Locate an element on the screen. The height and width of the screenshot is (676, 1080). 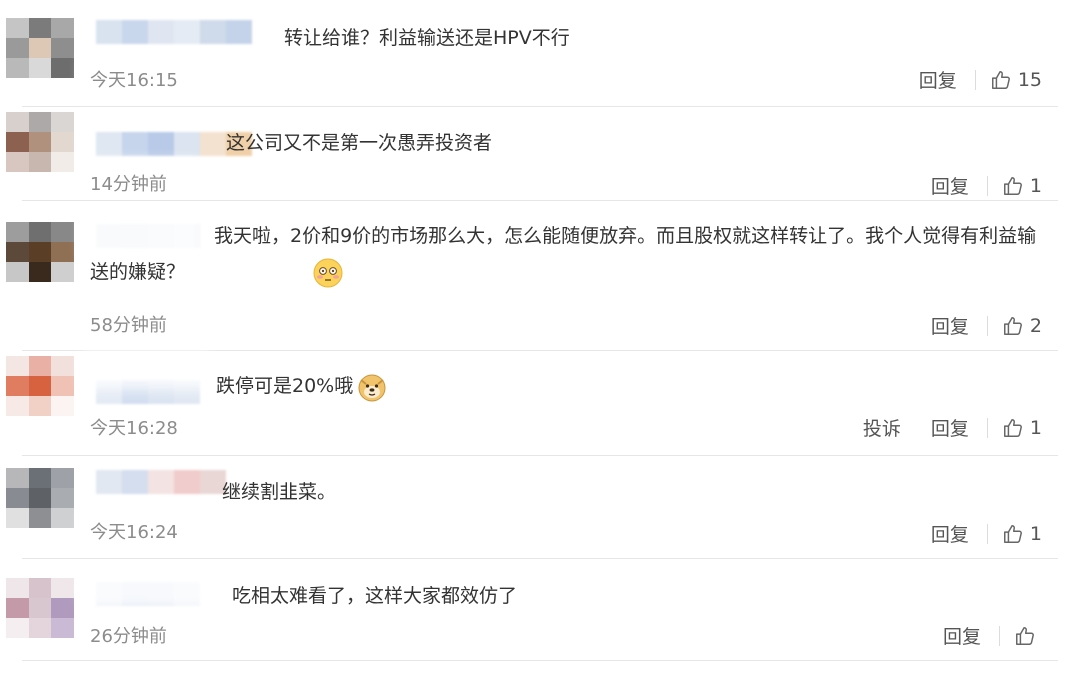
comment-text: 继续割韭菜。 is located at coordinates (279, 492).